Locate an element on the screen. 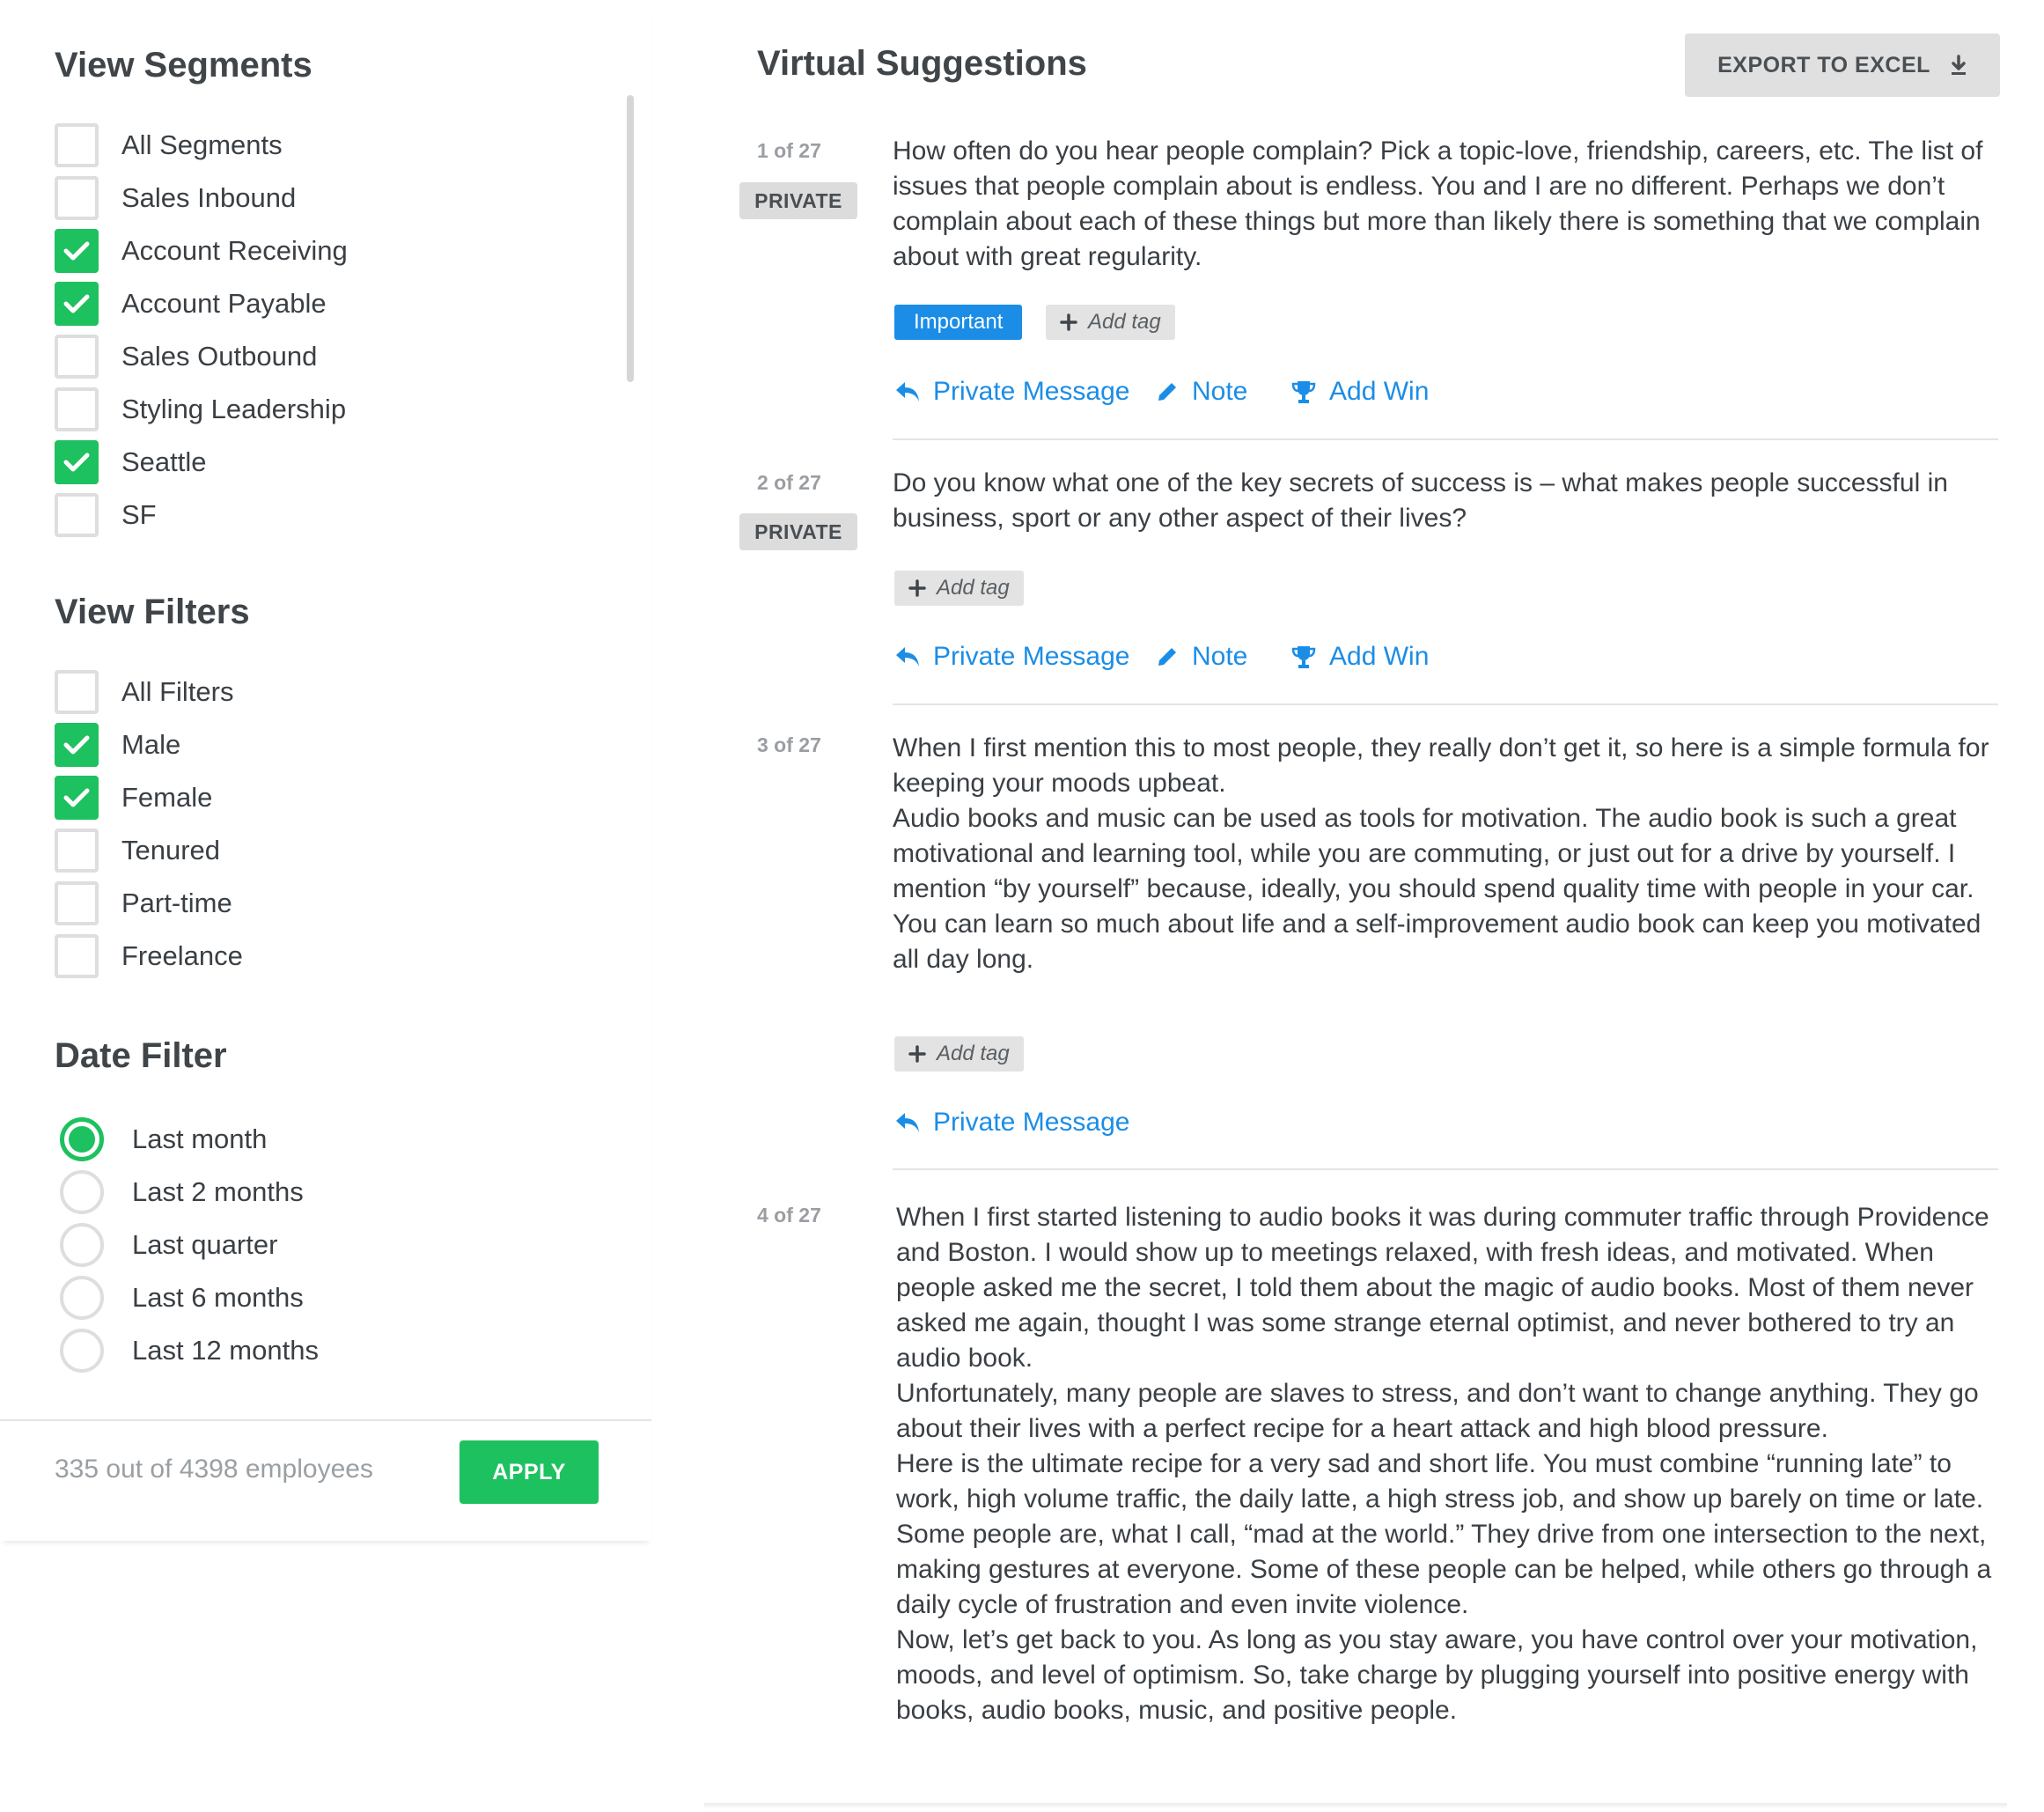  filter-label: Female is located at coordinates (167, 797).